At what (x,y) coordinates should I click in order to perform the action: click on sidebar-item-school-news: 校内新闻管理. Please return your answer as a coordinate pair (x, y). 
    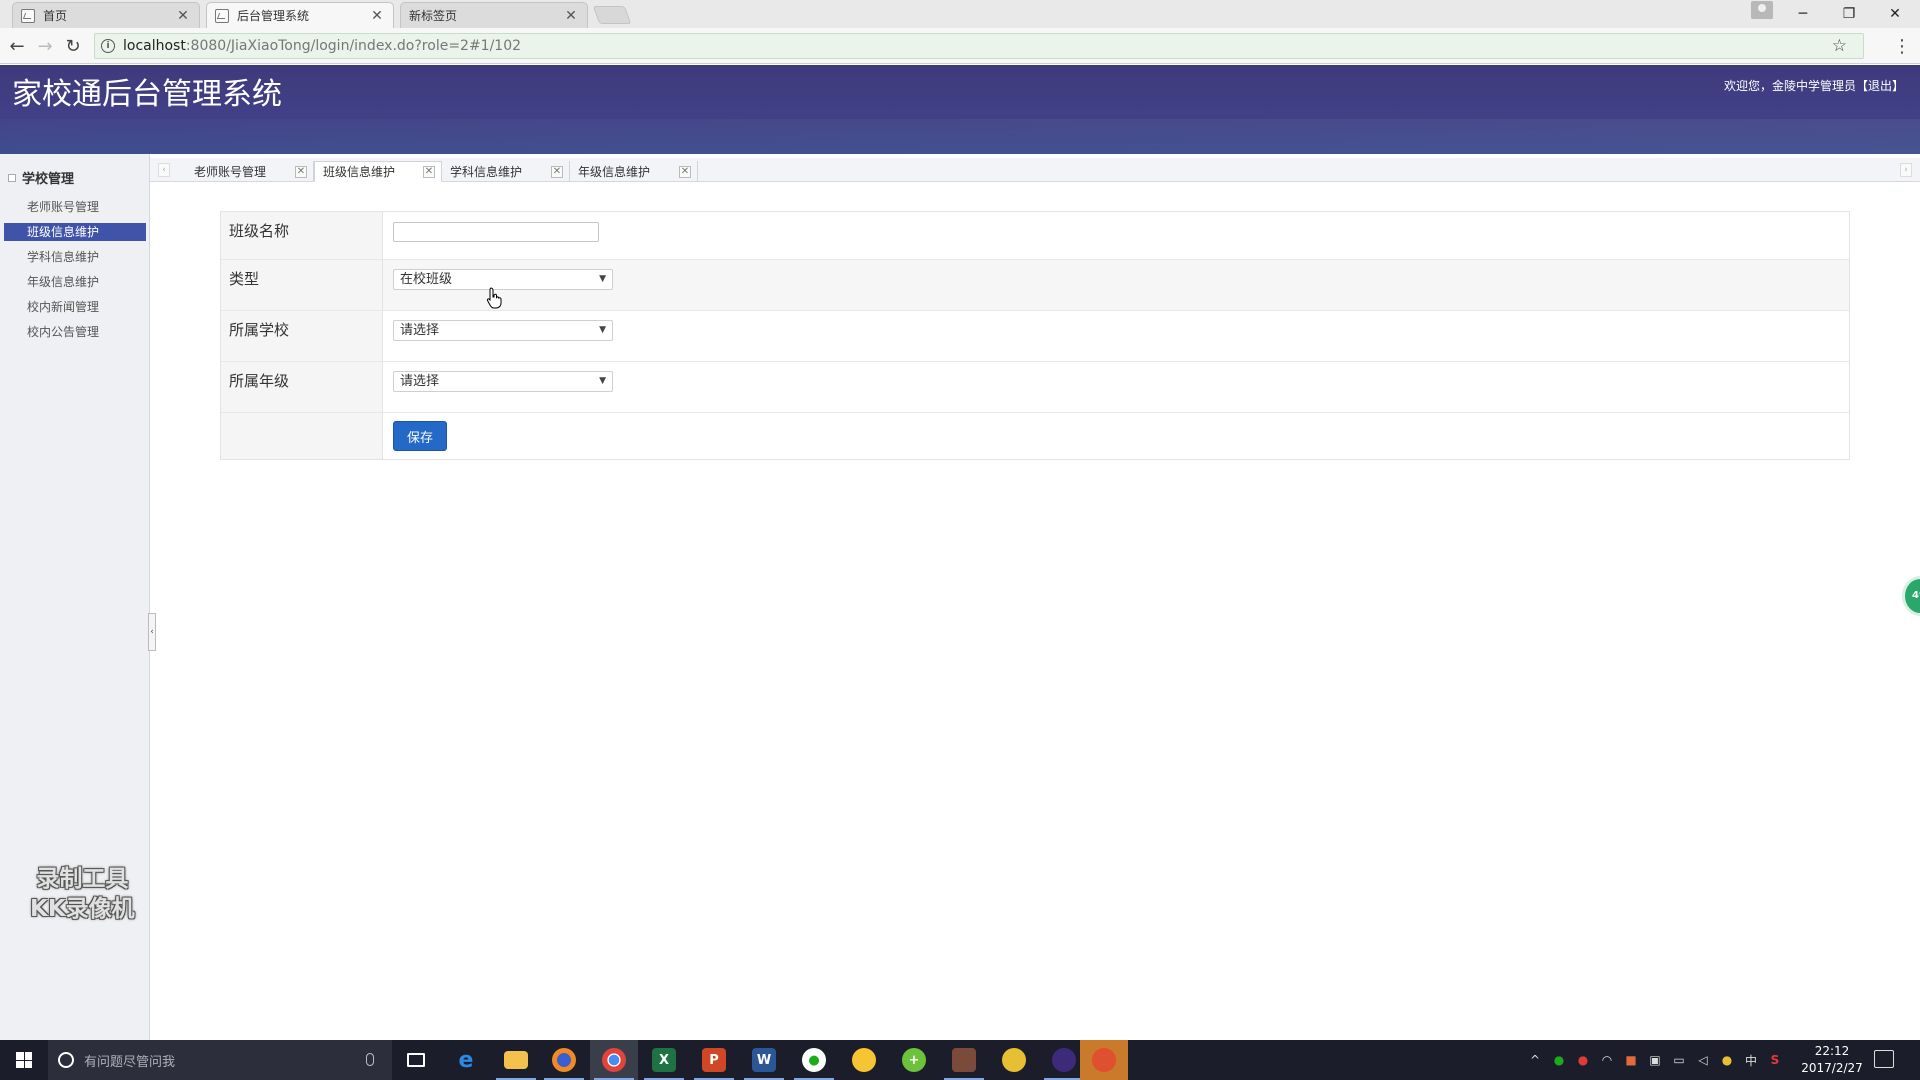
    Looking at the image, I should click on (75, 307).